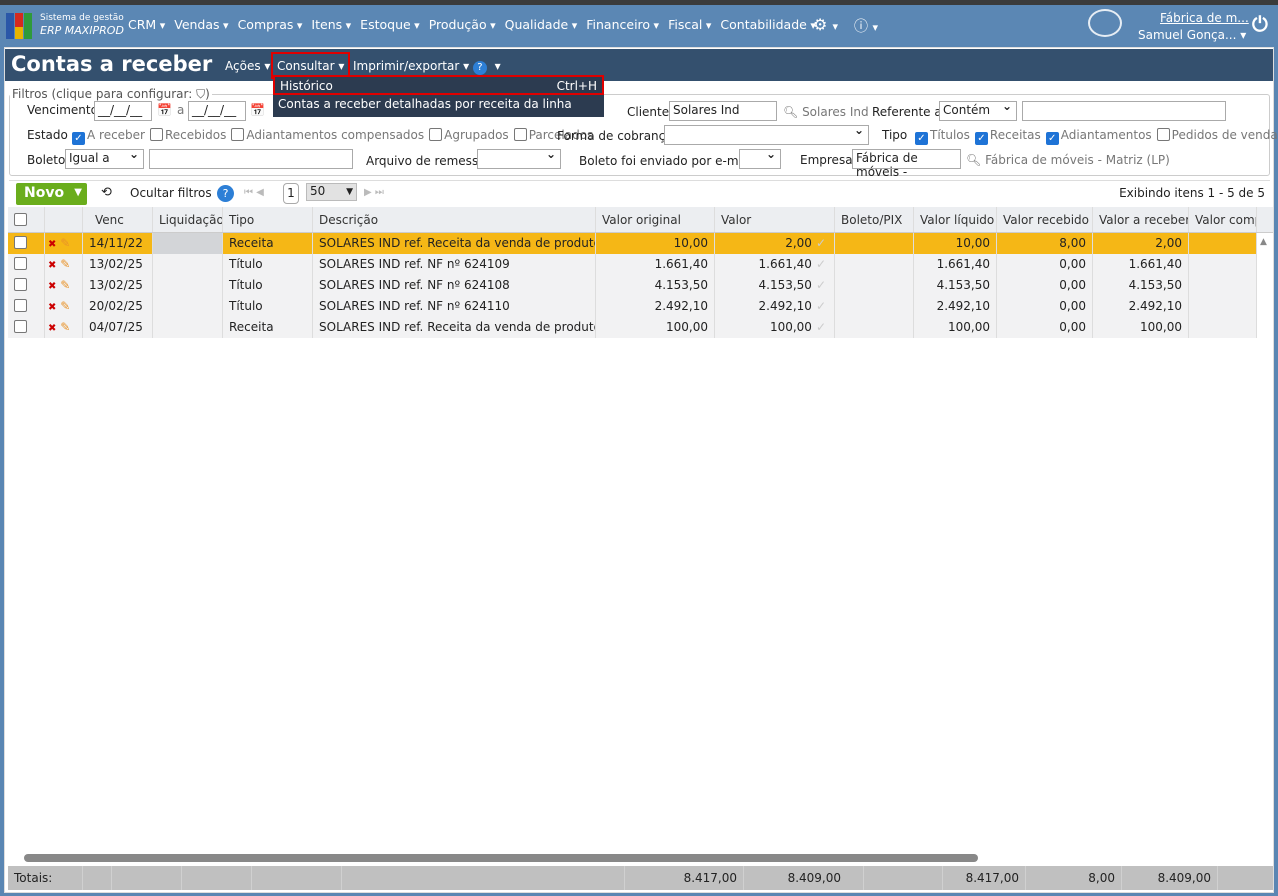 The image size is (1278, 896). Describe the element at coordinates (874, 219) in the screenshot. I see `column-header: Boleto/PIX` at that location.